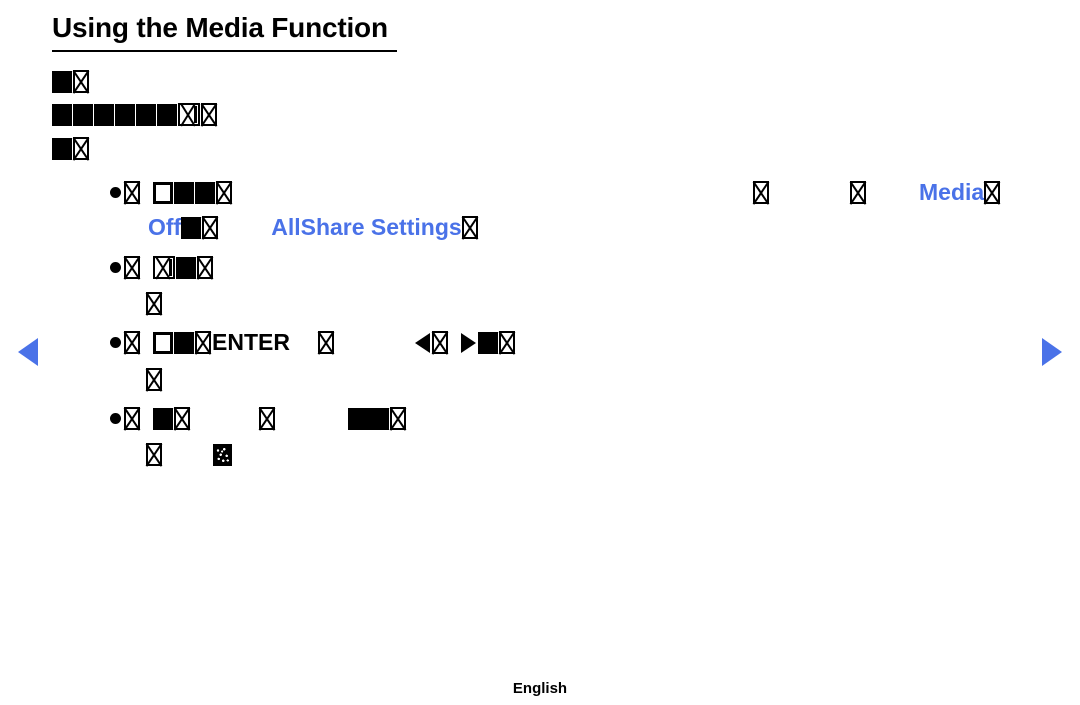 This screenshot has height=705, width=1080. What do you see at coordinates (220, 27) in the screenshot?
I see `page-title: Using the Media Function` at bounding box center [220, 27].